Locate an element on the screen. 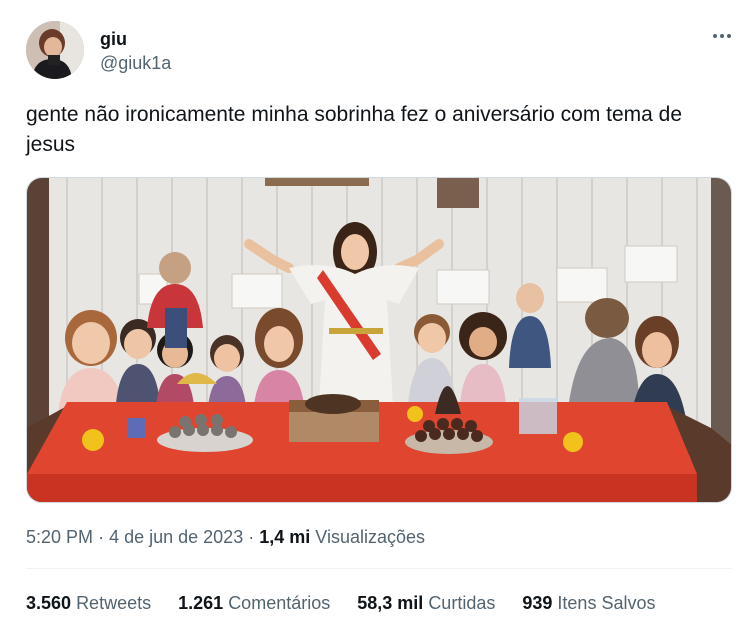 Image resolution: width=756 pixels, height=633 pixels. comments-stat: 1.261 Comentários is located at coordinates (254, 603).